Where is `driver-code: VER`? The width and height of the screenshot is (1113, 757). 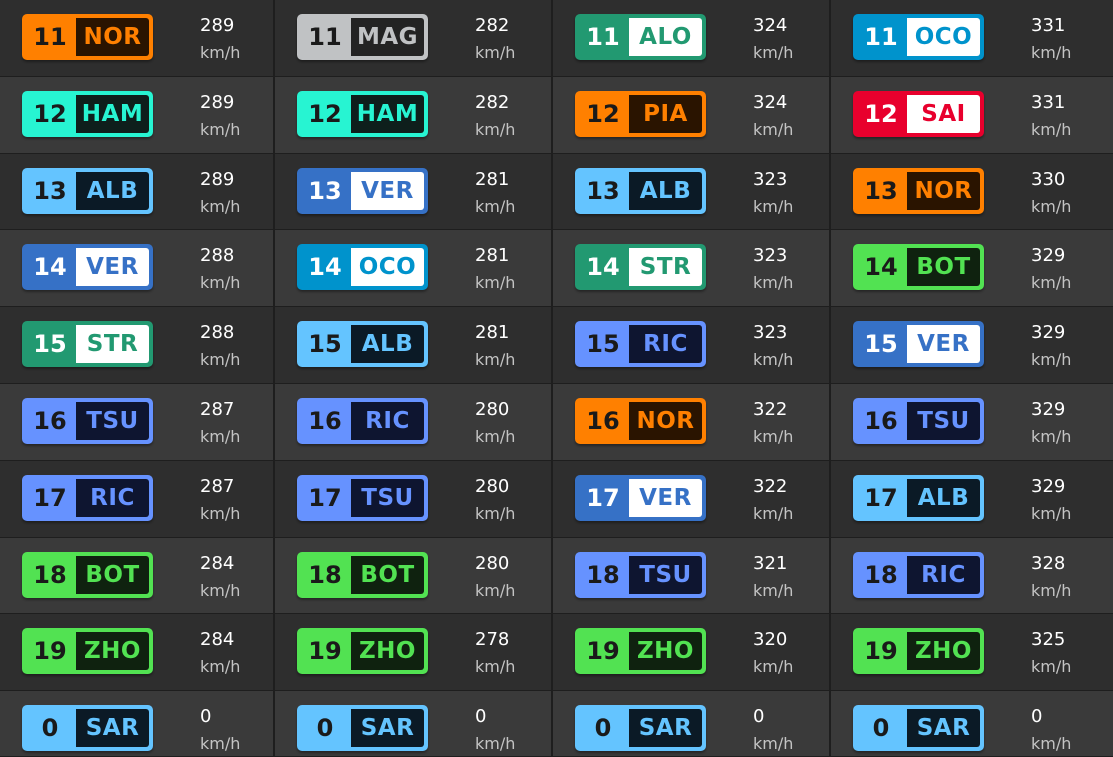
driver-code: VER is located at coordinates (112, 267).